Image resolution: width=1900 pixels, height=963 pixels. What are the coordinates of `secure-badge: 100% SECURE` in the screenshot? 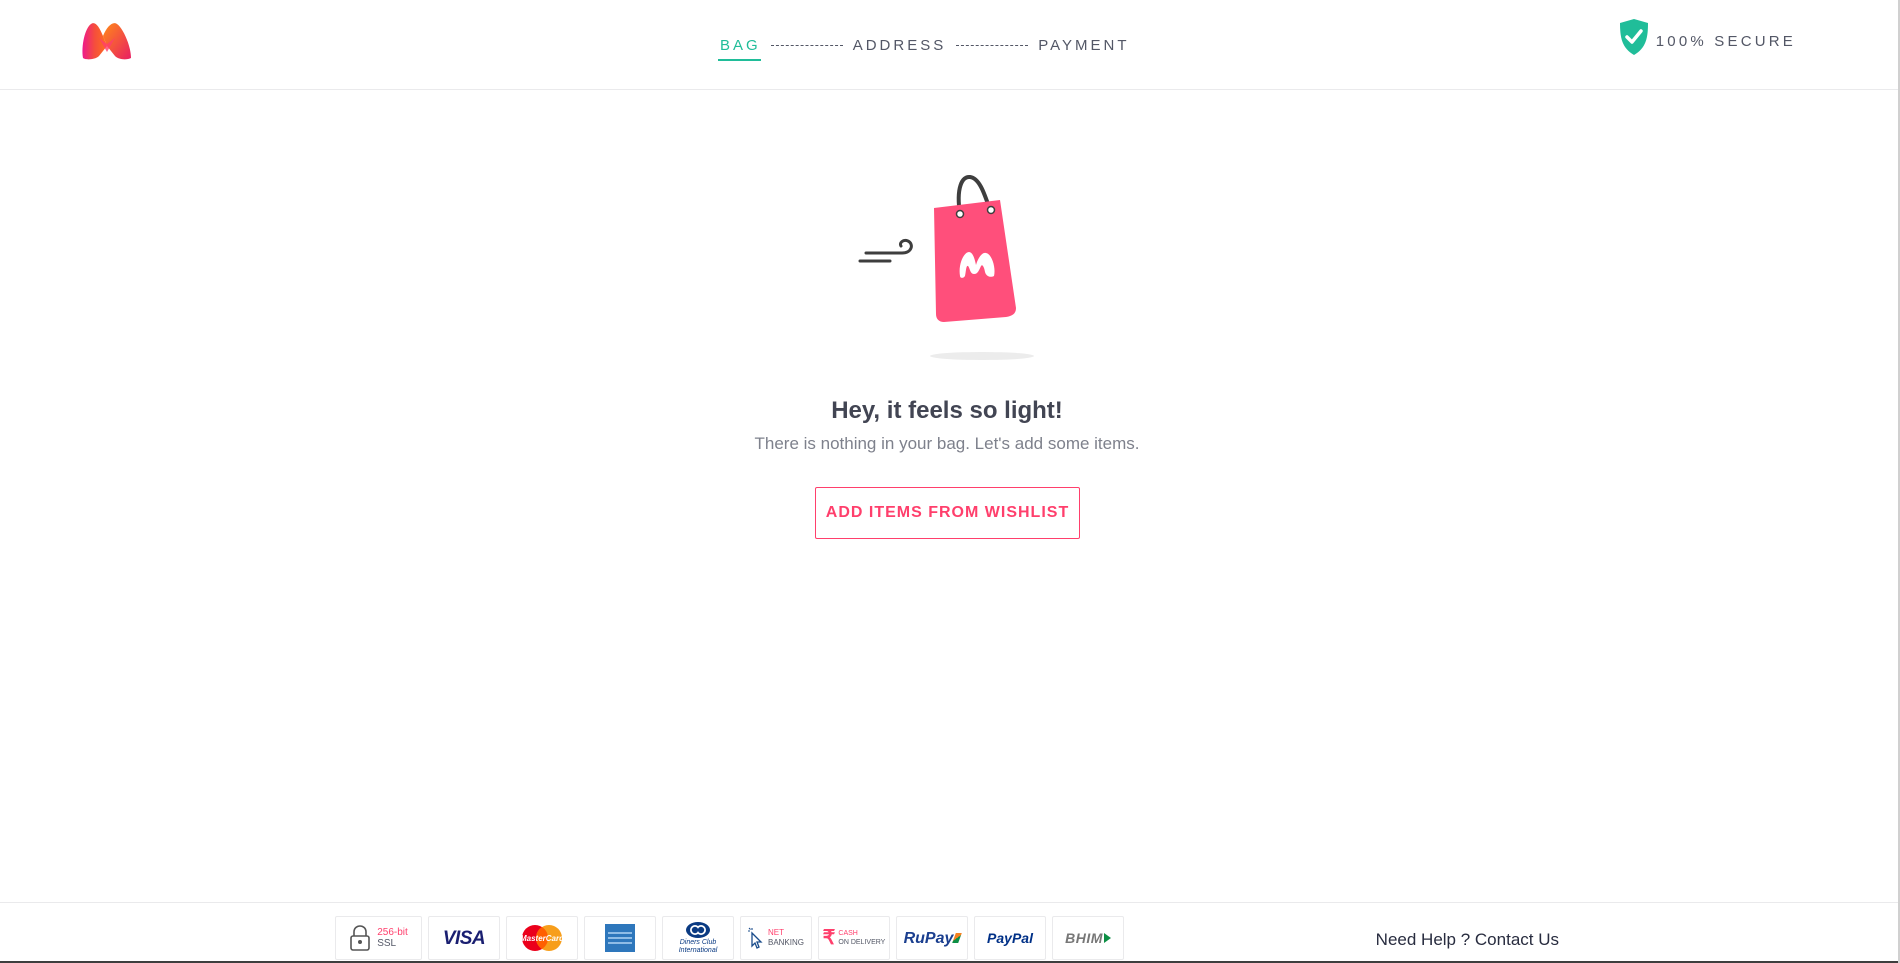 It's located at (1707, 39).